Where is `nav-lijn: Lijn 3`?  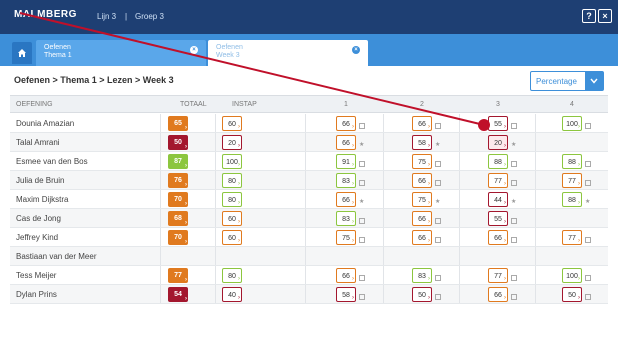
nav-lijn: Lijn 3 is located at coordinates (106, 16).